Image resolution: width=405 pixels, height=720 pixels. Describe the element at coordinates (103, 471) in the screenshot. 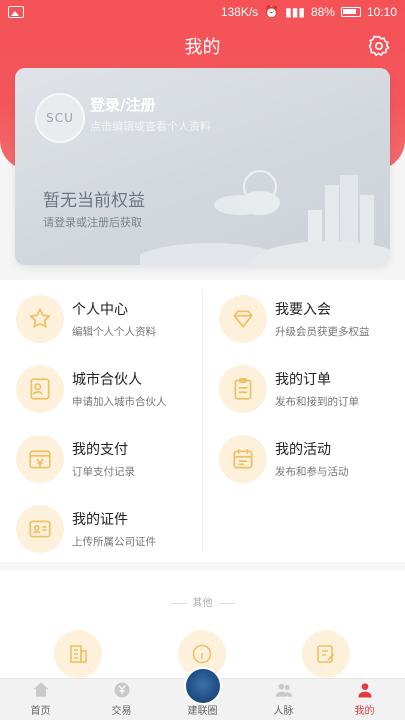

I see `menu-subtitle: 订单支付记录` at that location.